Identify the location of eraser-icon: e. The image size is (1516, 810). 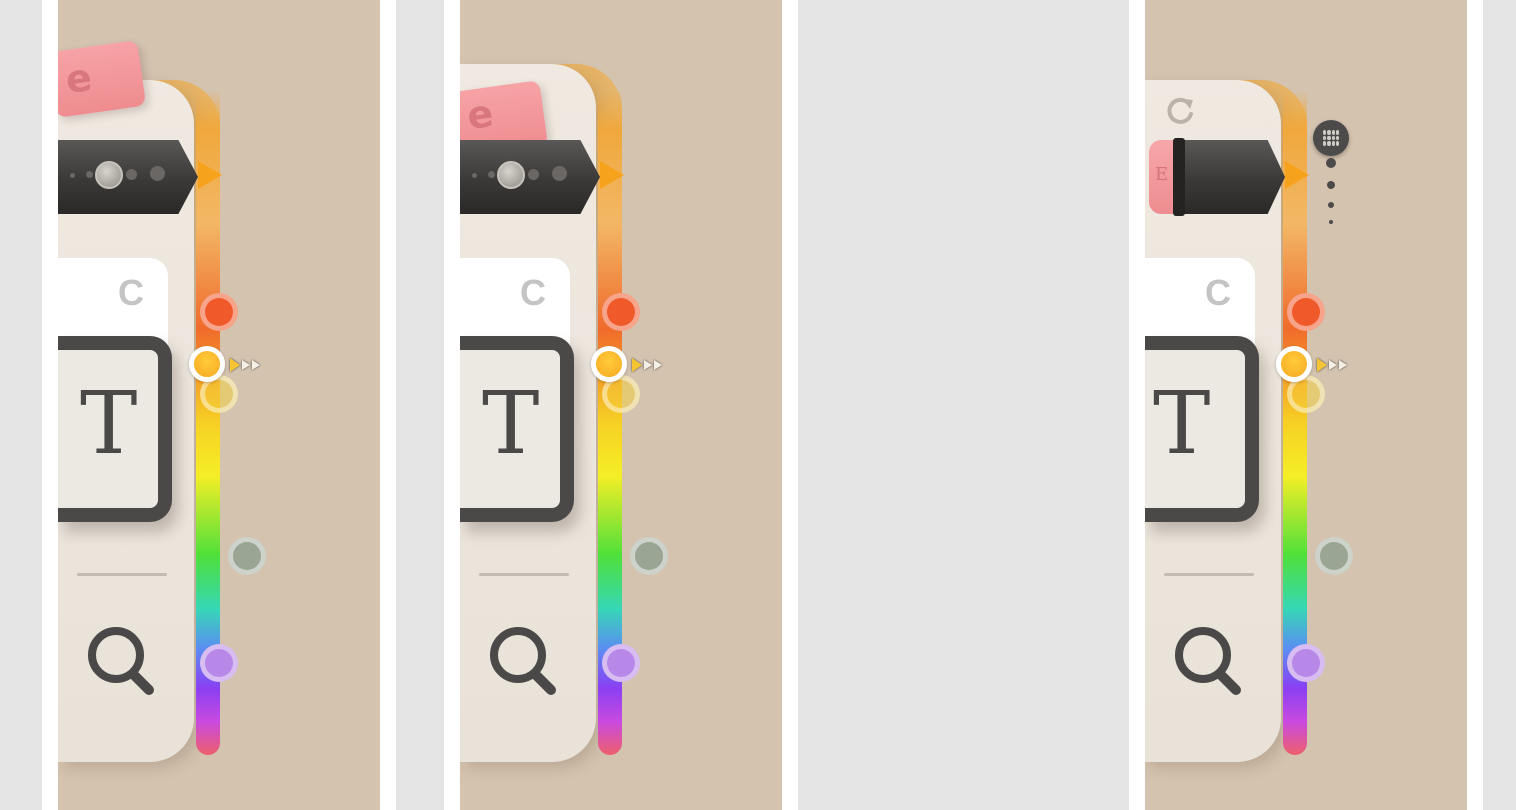
(102, 79).